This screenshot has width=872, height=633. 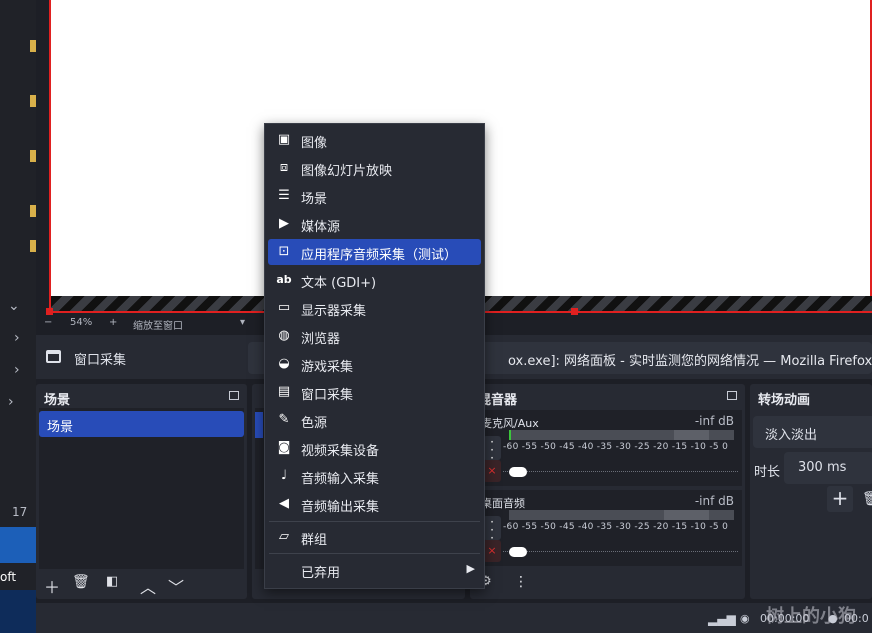 What do you see at coordinates (113, 322) in the screenshot?
I see `zoom-in-button: +` at bounding box center [113, 322].